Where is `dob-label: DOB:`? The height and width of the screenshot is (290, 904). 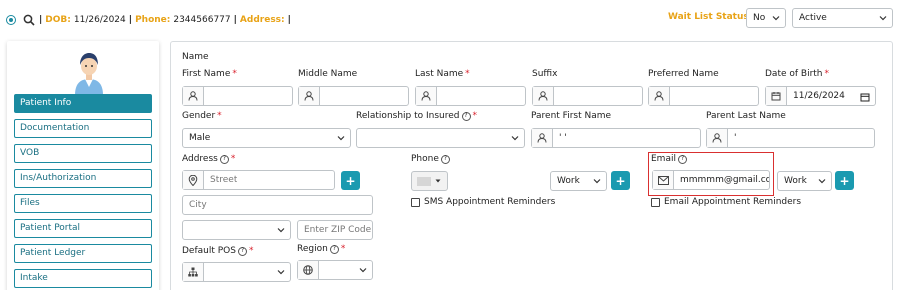
dob-label: DOB: is located at coordinates (58, 20).